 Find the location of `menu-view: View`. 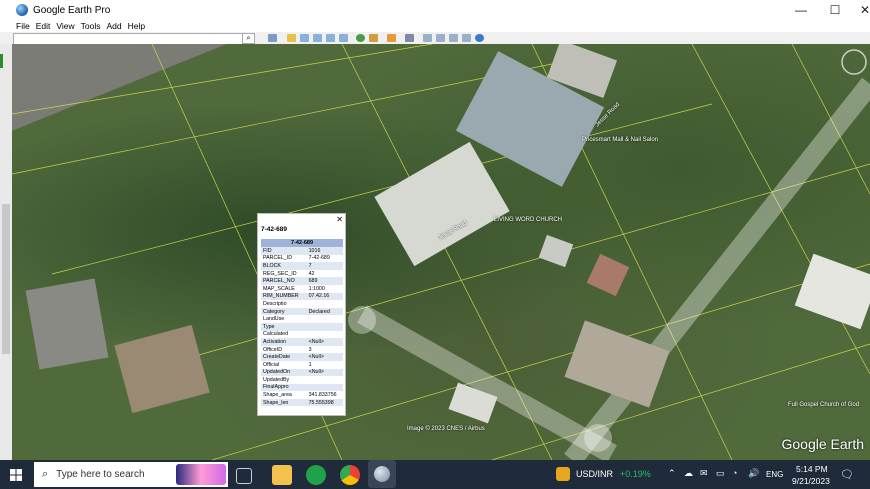

menu-view: View is located at coordinates (65, 26).